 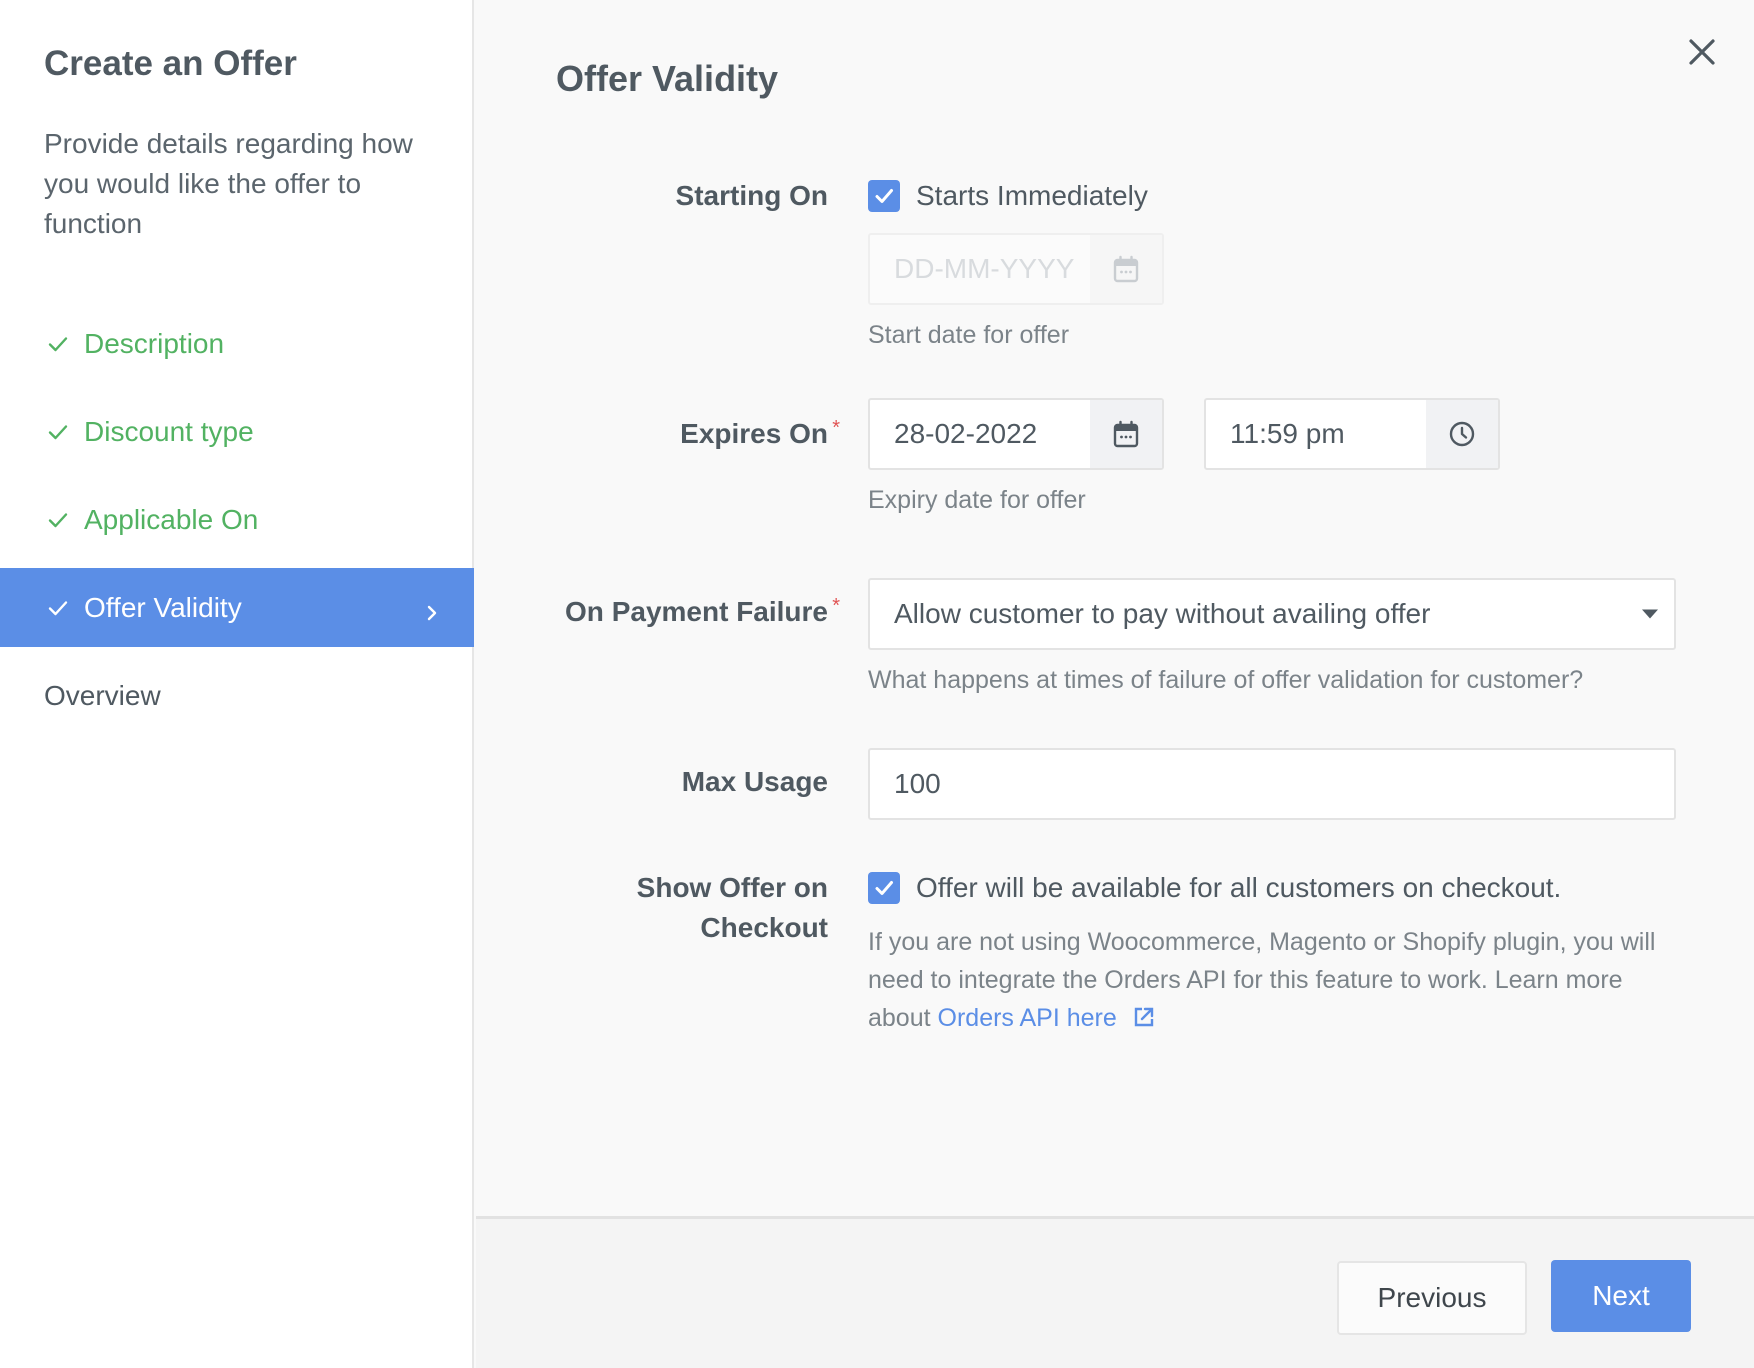 What do you see at coordinates (754, 781) in the screenshot?
I see `max-usage-label: Max Usage` at bounding box center [754, 781].